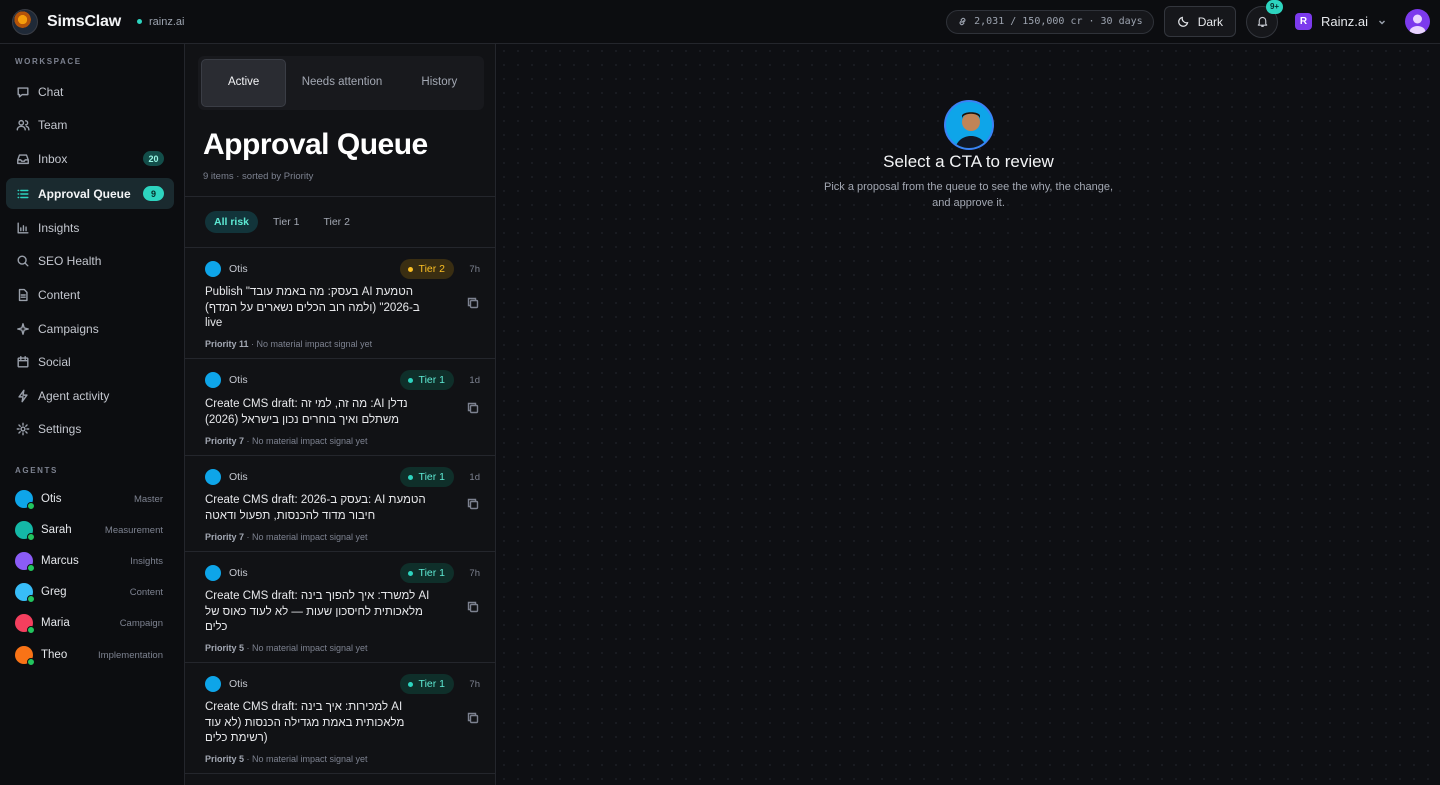  I want to click on sidebar-item-label: Content, so click(59, 294).